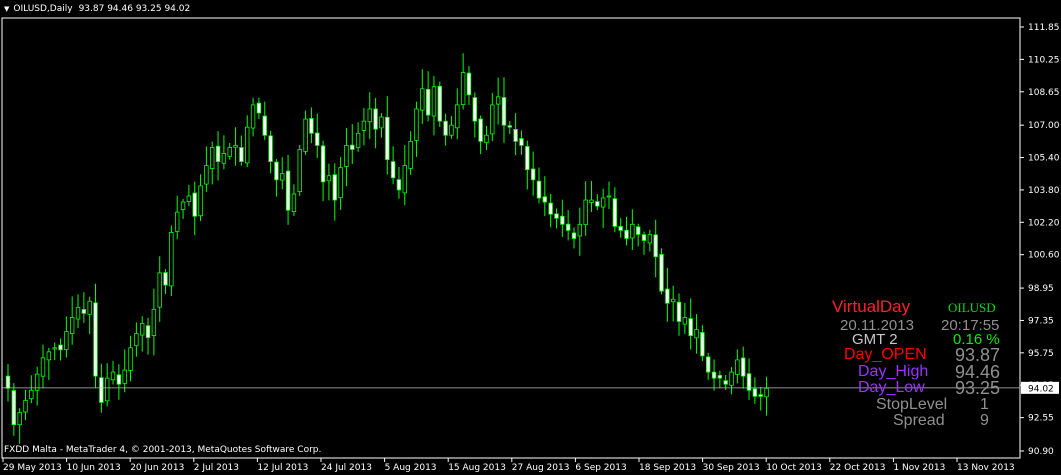 The width and height of the screenshot is (1061, 475). I want to click on x-tick-label: 18 Sep 2013, so click(667, 468).